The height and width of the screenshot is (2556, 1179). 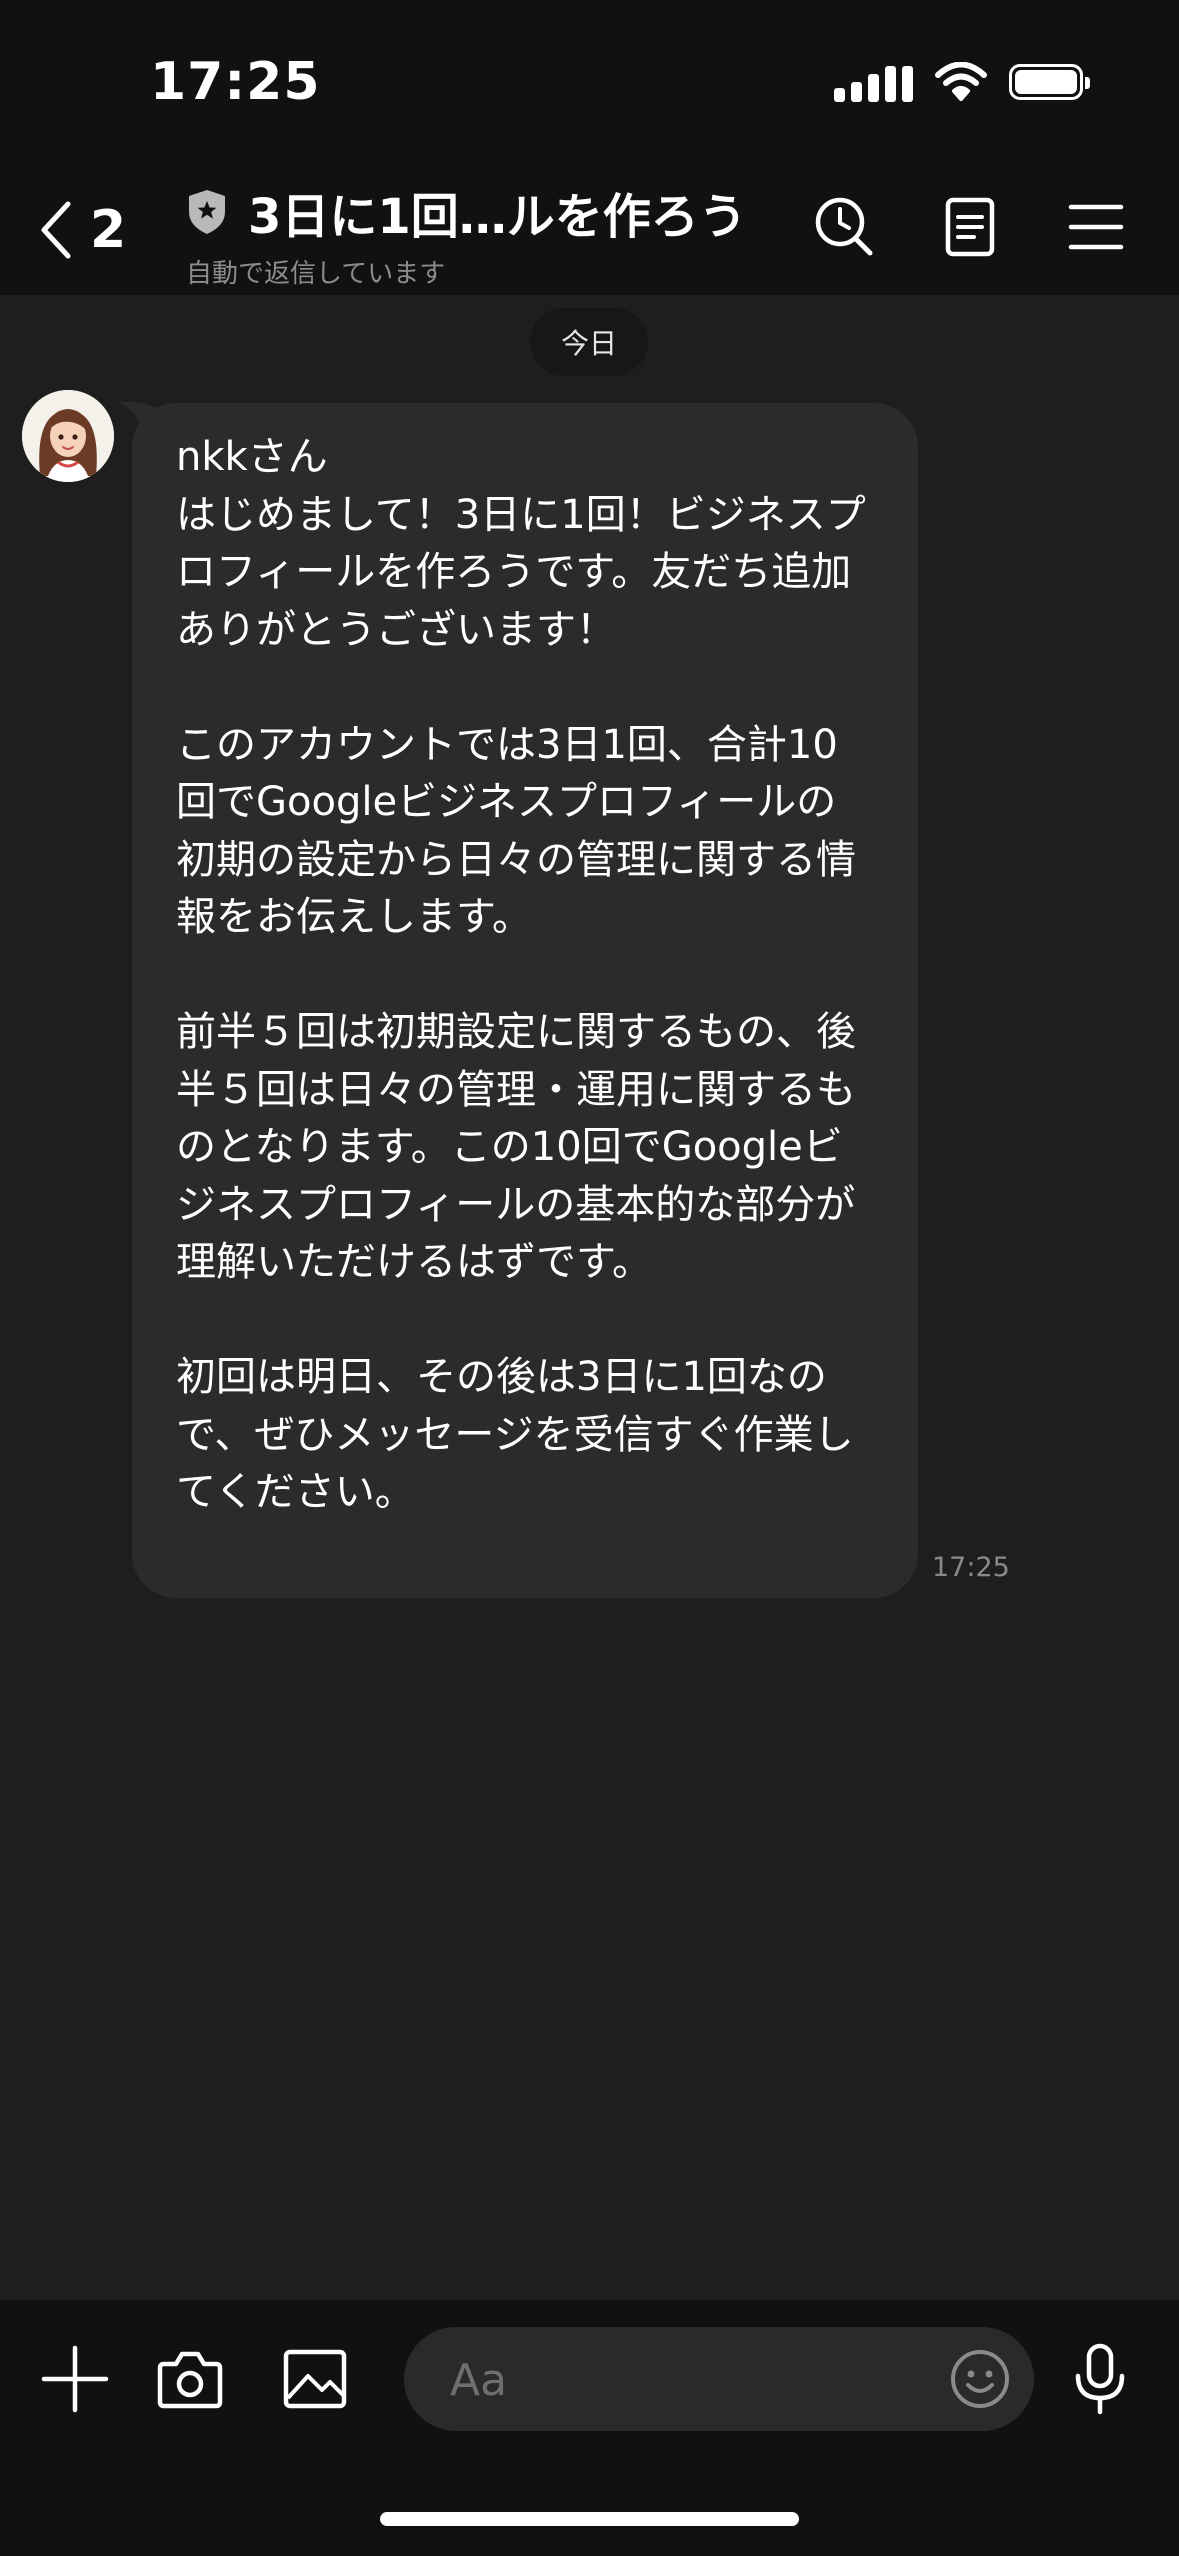 What do you see at coordinates (589, 2519) in the screenshot?
I see `home-indicator` at bounding box center [589, 2519].